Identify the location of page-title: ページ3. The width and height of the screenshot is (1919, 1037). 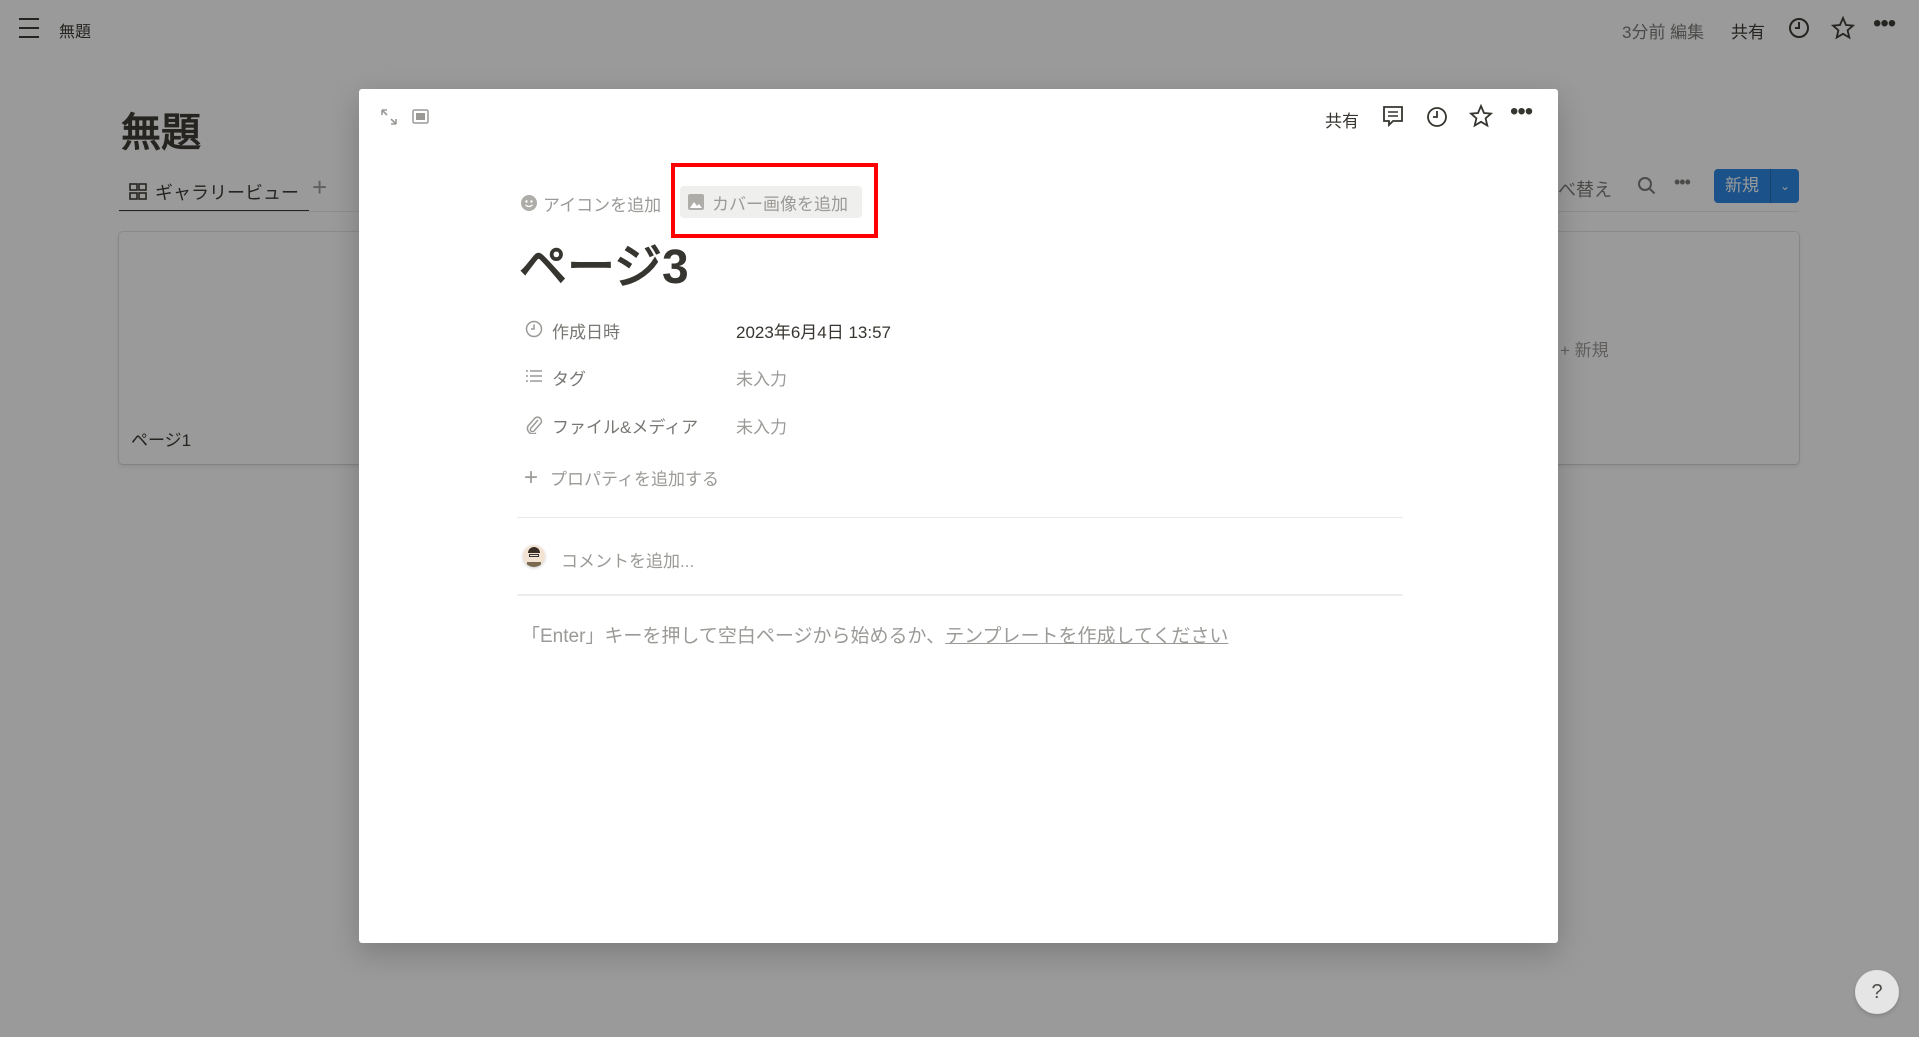
(604, 262).